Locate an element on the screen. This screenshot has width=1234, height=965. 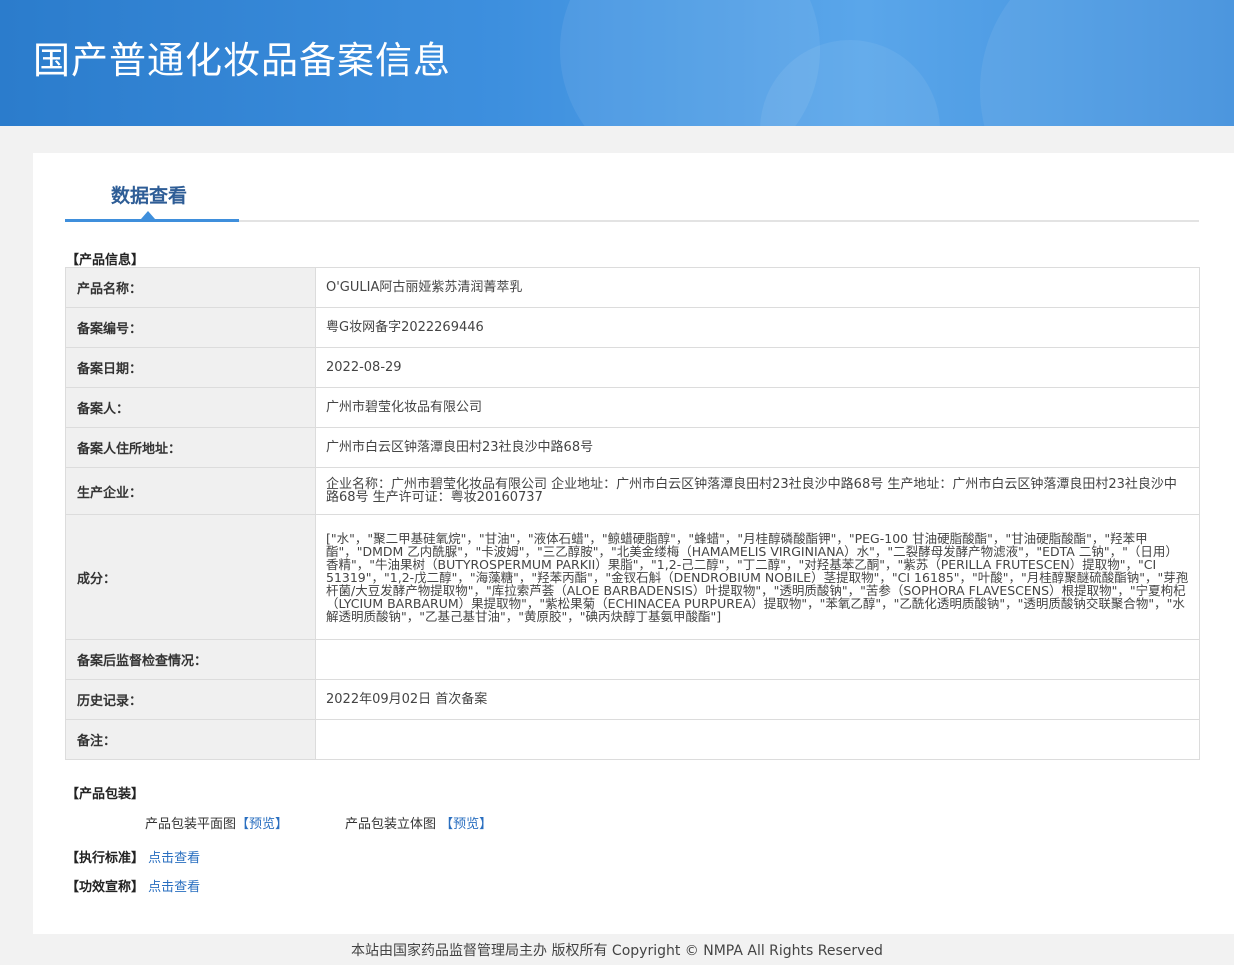
row-value: 2022年09月02日 首次备案 is located at coordinates (757, 699).